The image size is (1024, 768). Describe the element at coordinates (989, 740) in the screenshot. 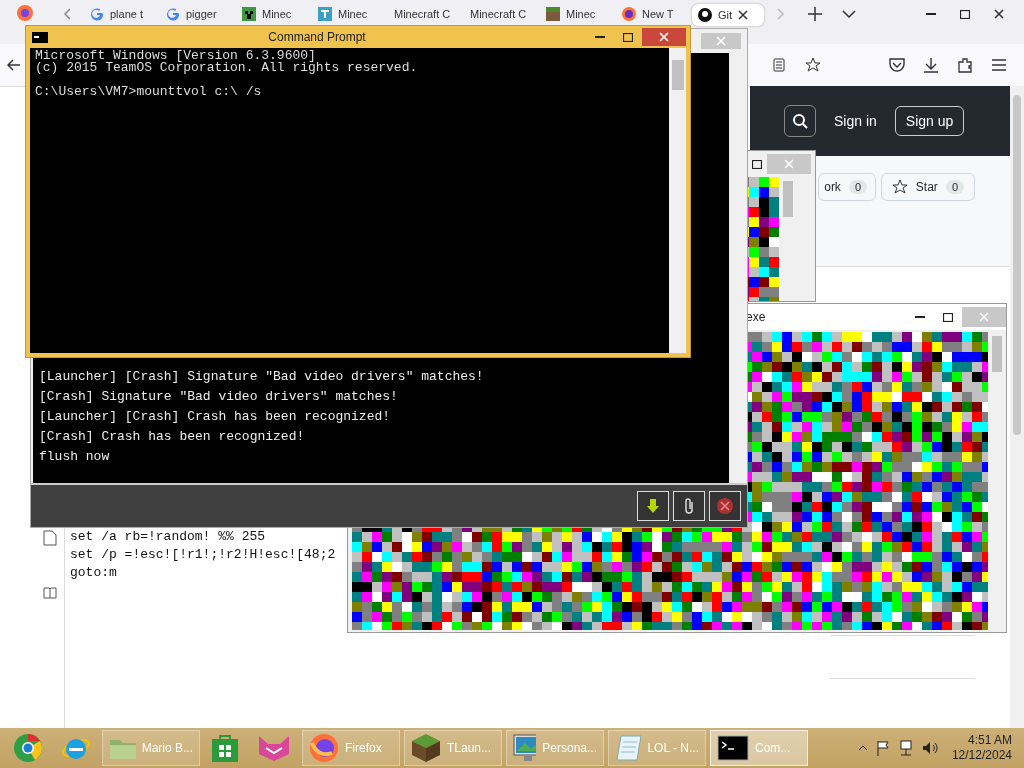

I see `clock-time: 4:51 AM` at that location.